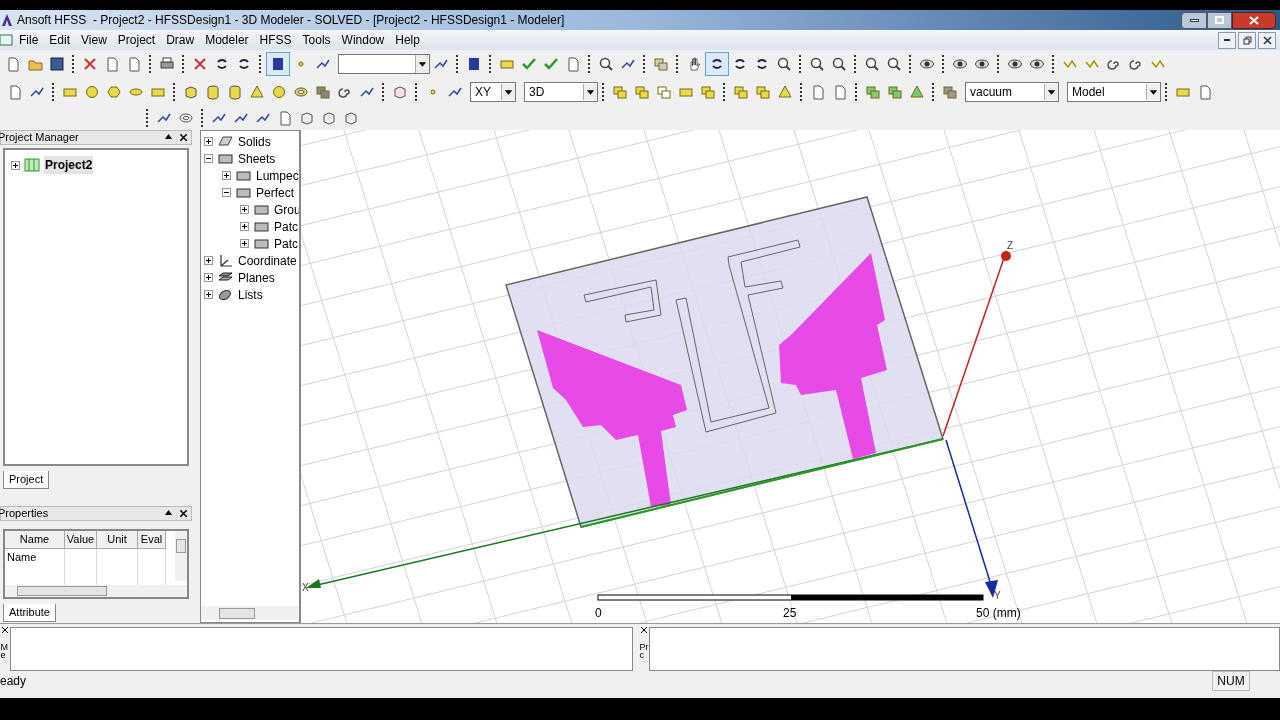 This screenshot has width=1280, height=720. Describe the element at coordinates (305, 588) in the screenshot. I see `axis-label: X` at that location.